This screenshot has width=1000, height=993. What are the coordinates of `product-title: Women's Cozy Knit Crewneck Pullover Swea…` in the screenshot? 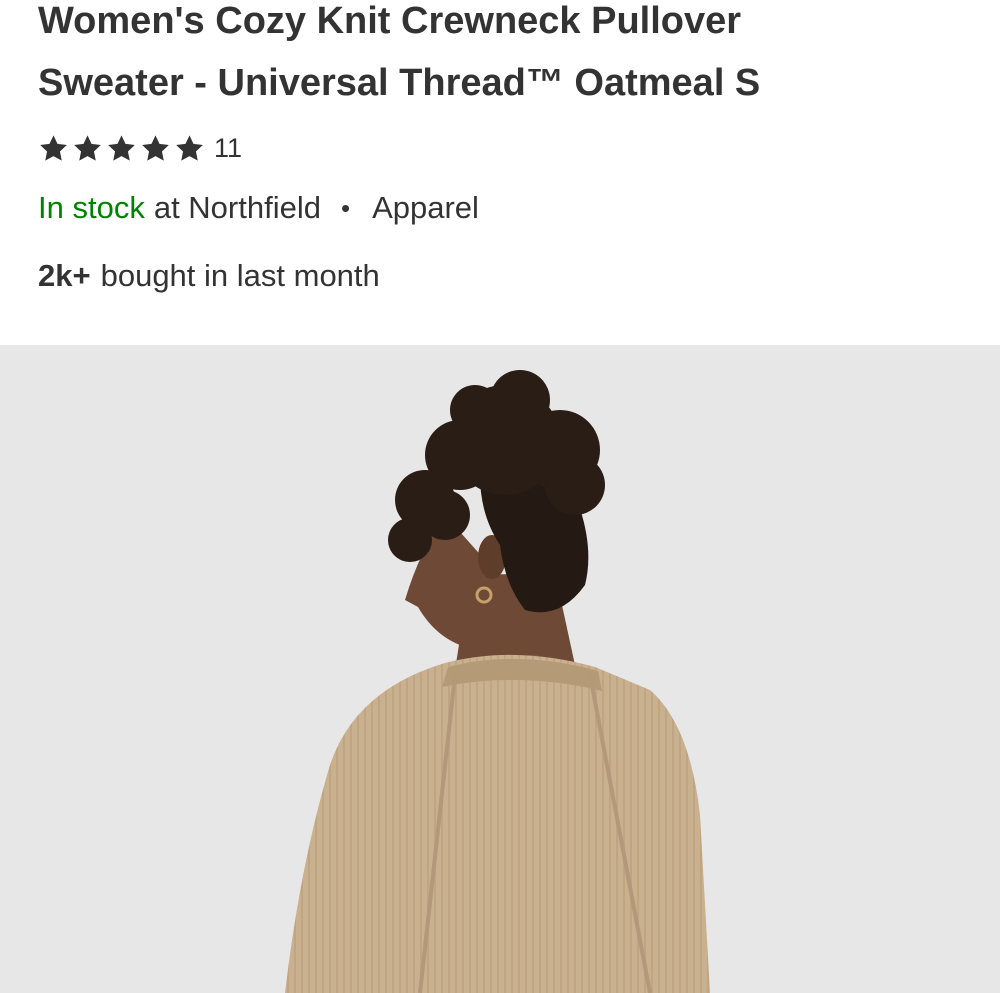 It's located at (503, 57).